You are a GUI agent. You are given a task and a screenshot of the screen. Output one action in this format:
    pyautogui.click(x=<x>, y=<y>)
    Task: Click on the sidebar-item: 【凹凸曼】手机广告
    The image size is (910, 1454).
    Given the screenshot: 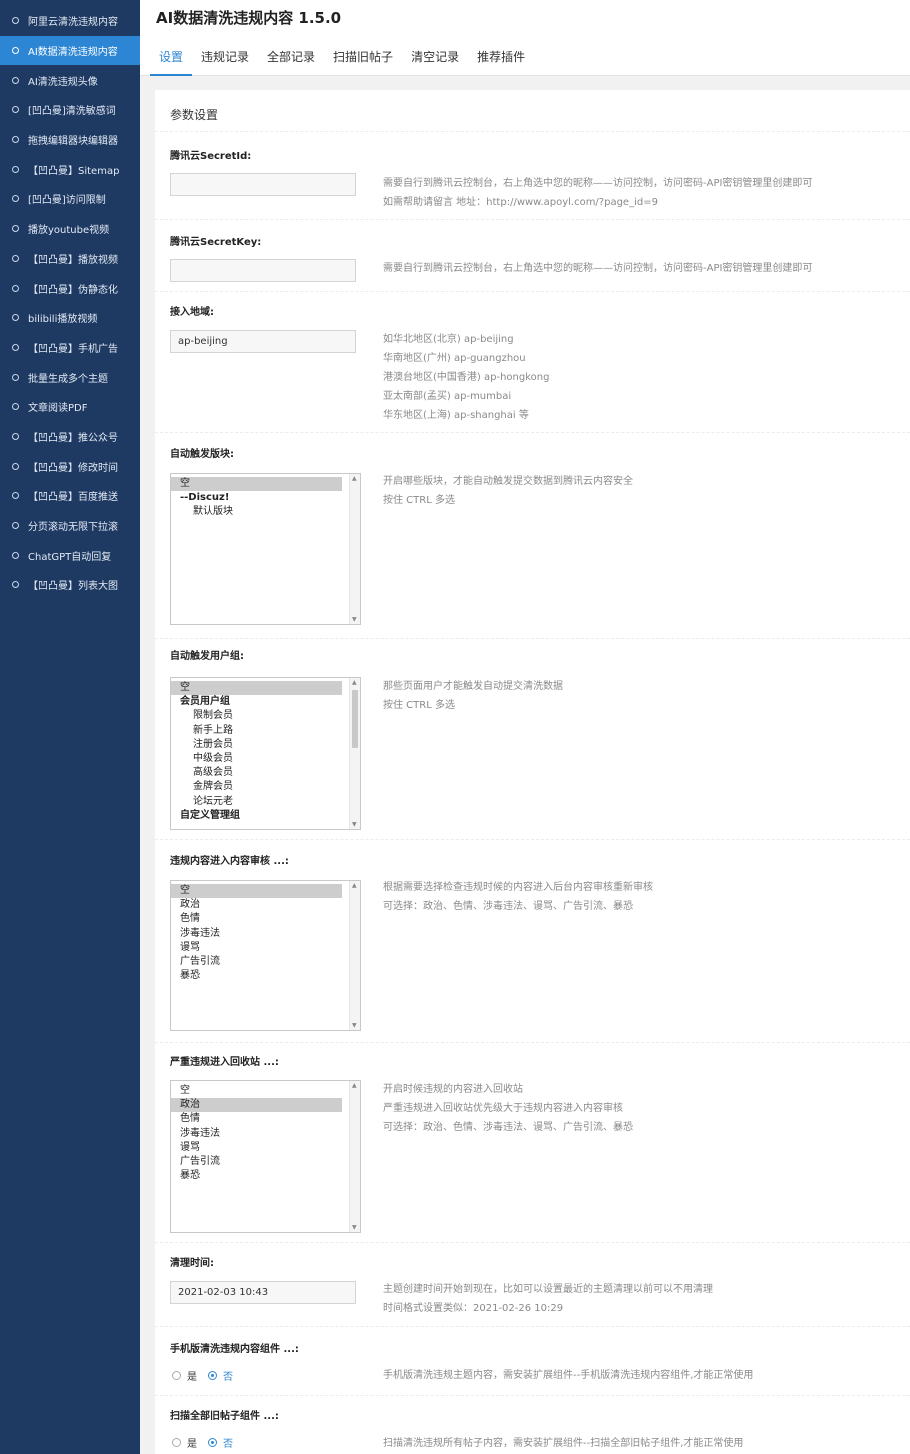 What is the action you would take?
    pyautogui.click(x=70, y=348)
    